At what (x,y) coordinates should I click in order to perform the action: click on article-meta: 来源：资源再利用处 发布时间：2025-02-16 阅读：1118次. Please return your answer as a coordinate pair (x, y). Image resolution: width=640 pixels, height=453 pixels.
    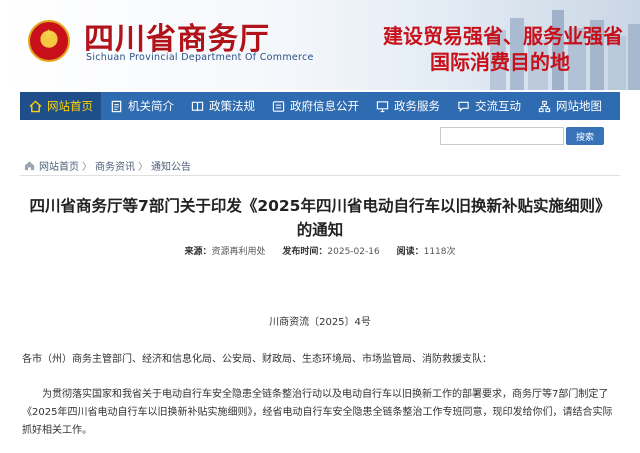
    Looking at the image, I should click on (320, 250).